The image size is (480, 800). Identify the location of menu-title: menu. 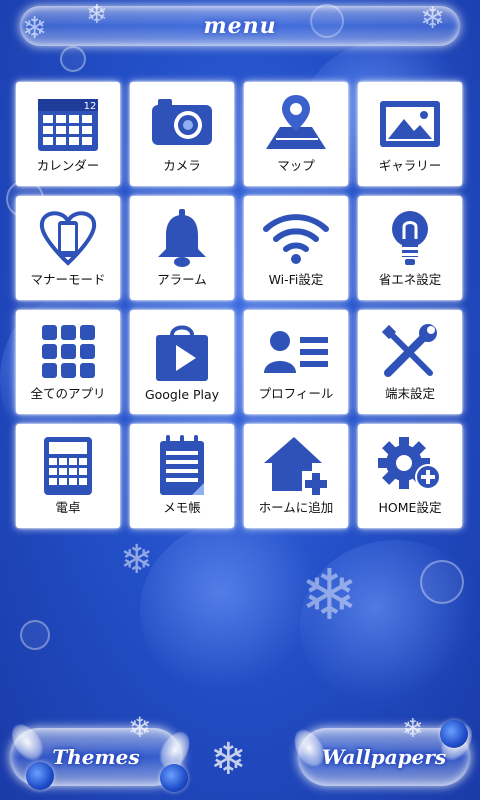
(240, 26).